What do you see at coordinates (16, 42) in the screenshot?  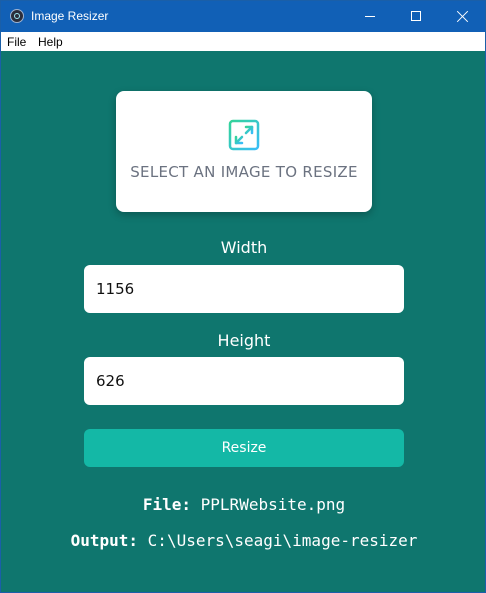 I see `menu-item-file: File` at bounding box center [16, 42].